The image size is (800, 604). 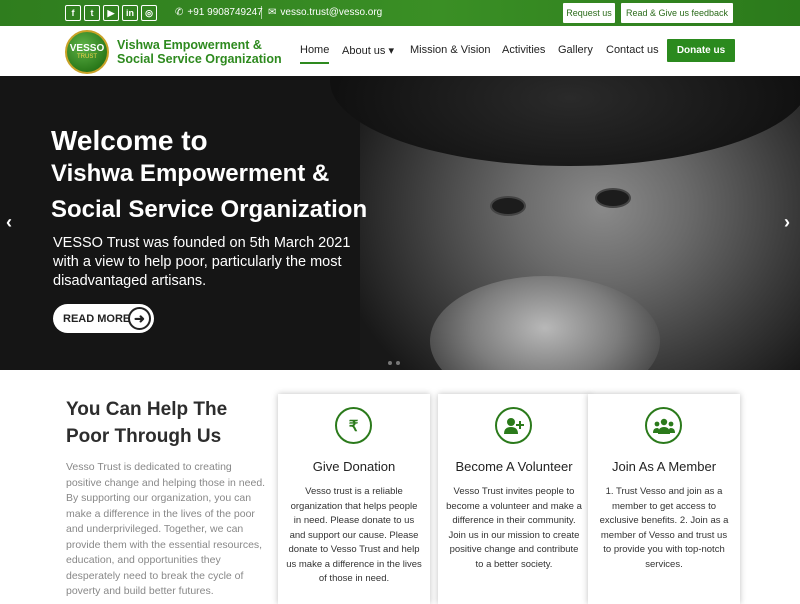 I want to click on group-svg, so click(x=663, y=426).